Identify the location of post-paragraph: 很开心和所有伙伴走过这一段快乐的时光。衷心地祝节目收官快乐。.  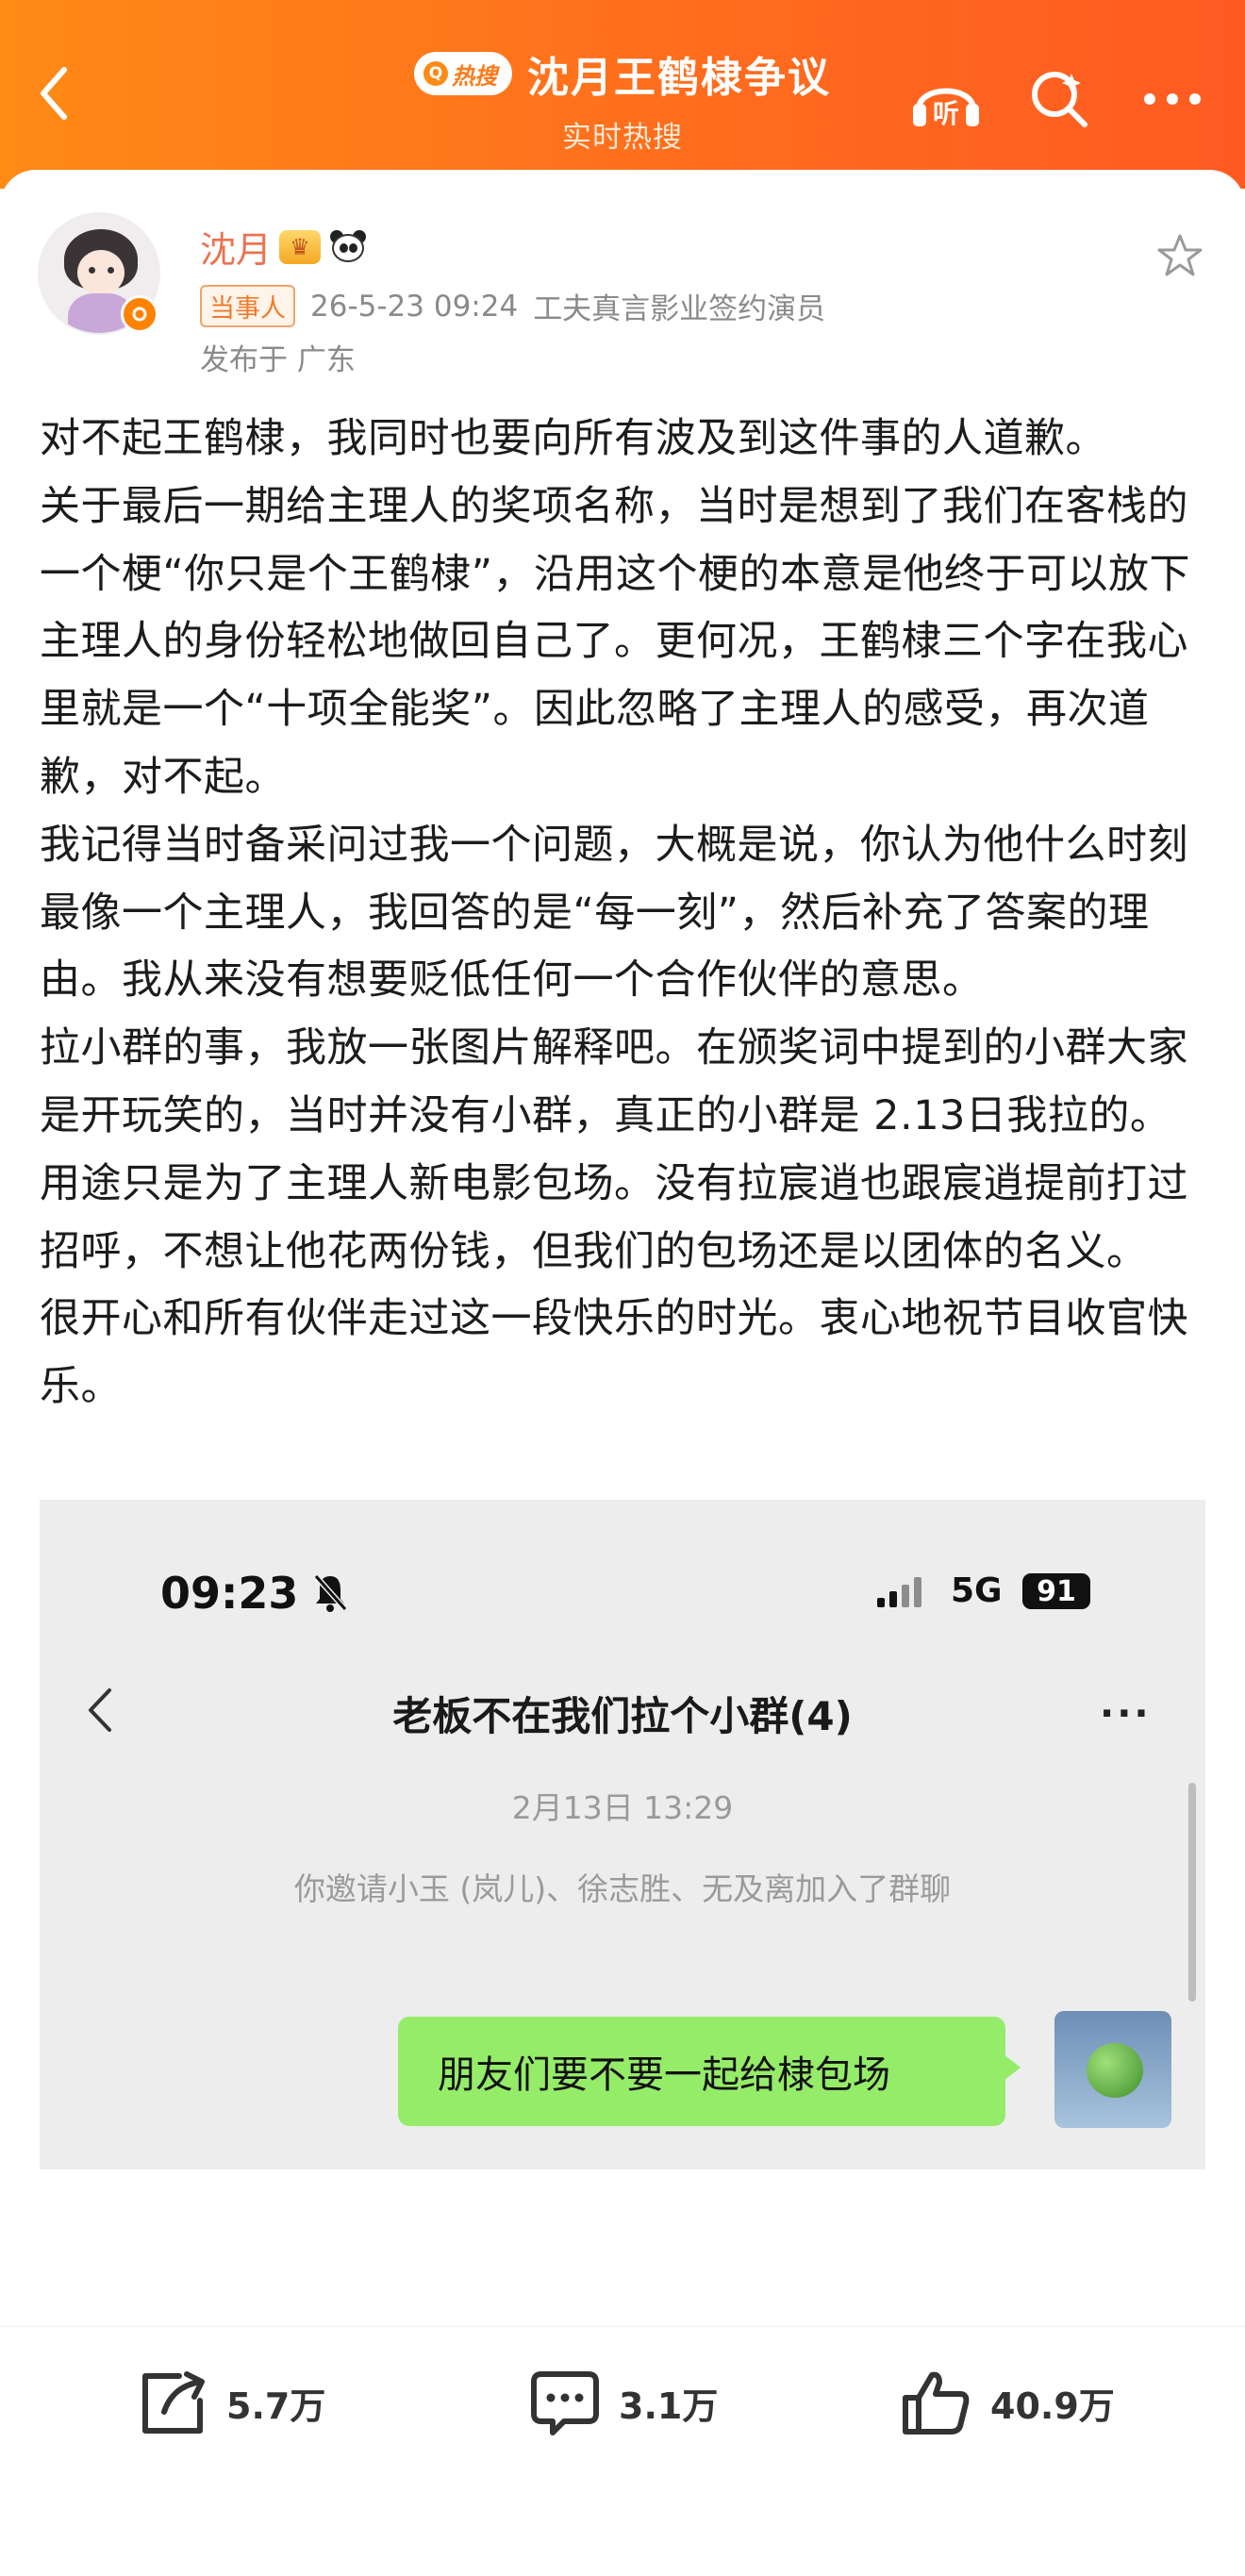
(614, 1353).